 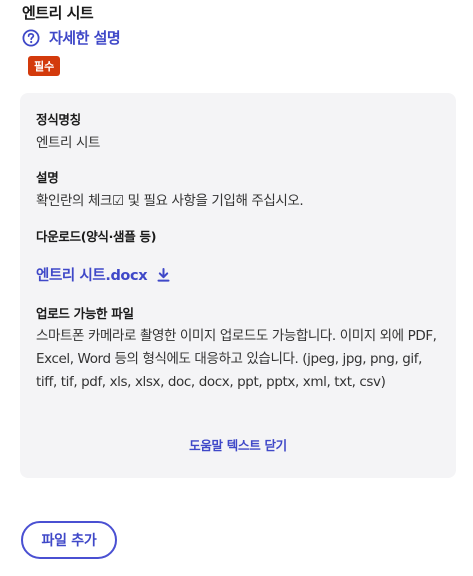 What do you see at coordinates (68, 143) in the screenshot?
I see `official-name-value: 엔트리 시트` at bounding box center [68, 143].